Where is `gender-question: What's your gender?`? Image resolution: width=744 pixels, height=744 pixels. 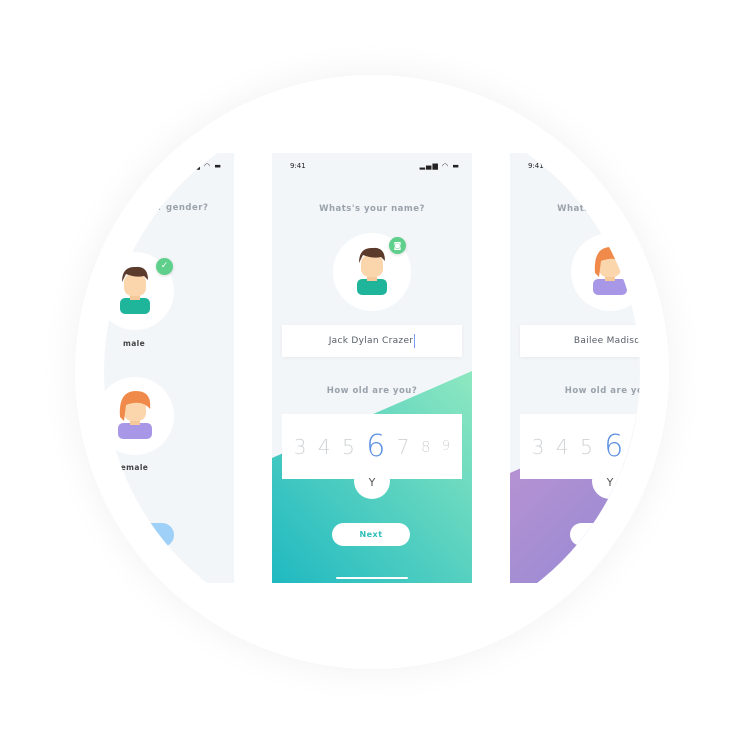 gender-question: What's your gender? is located at coordinates (156, 208).